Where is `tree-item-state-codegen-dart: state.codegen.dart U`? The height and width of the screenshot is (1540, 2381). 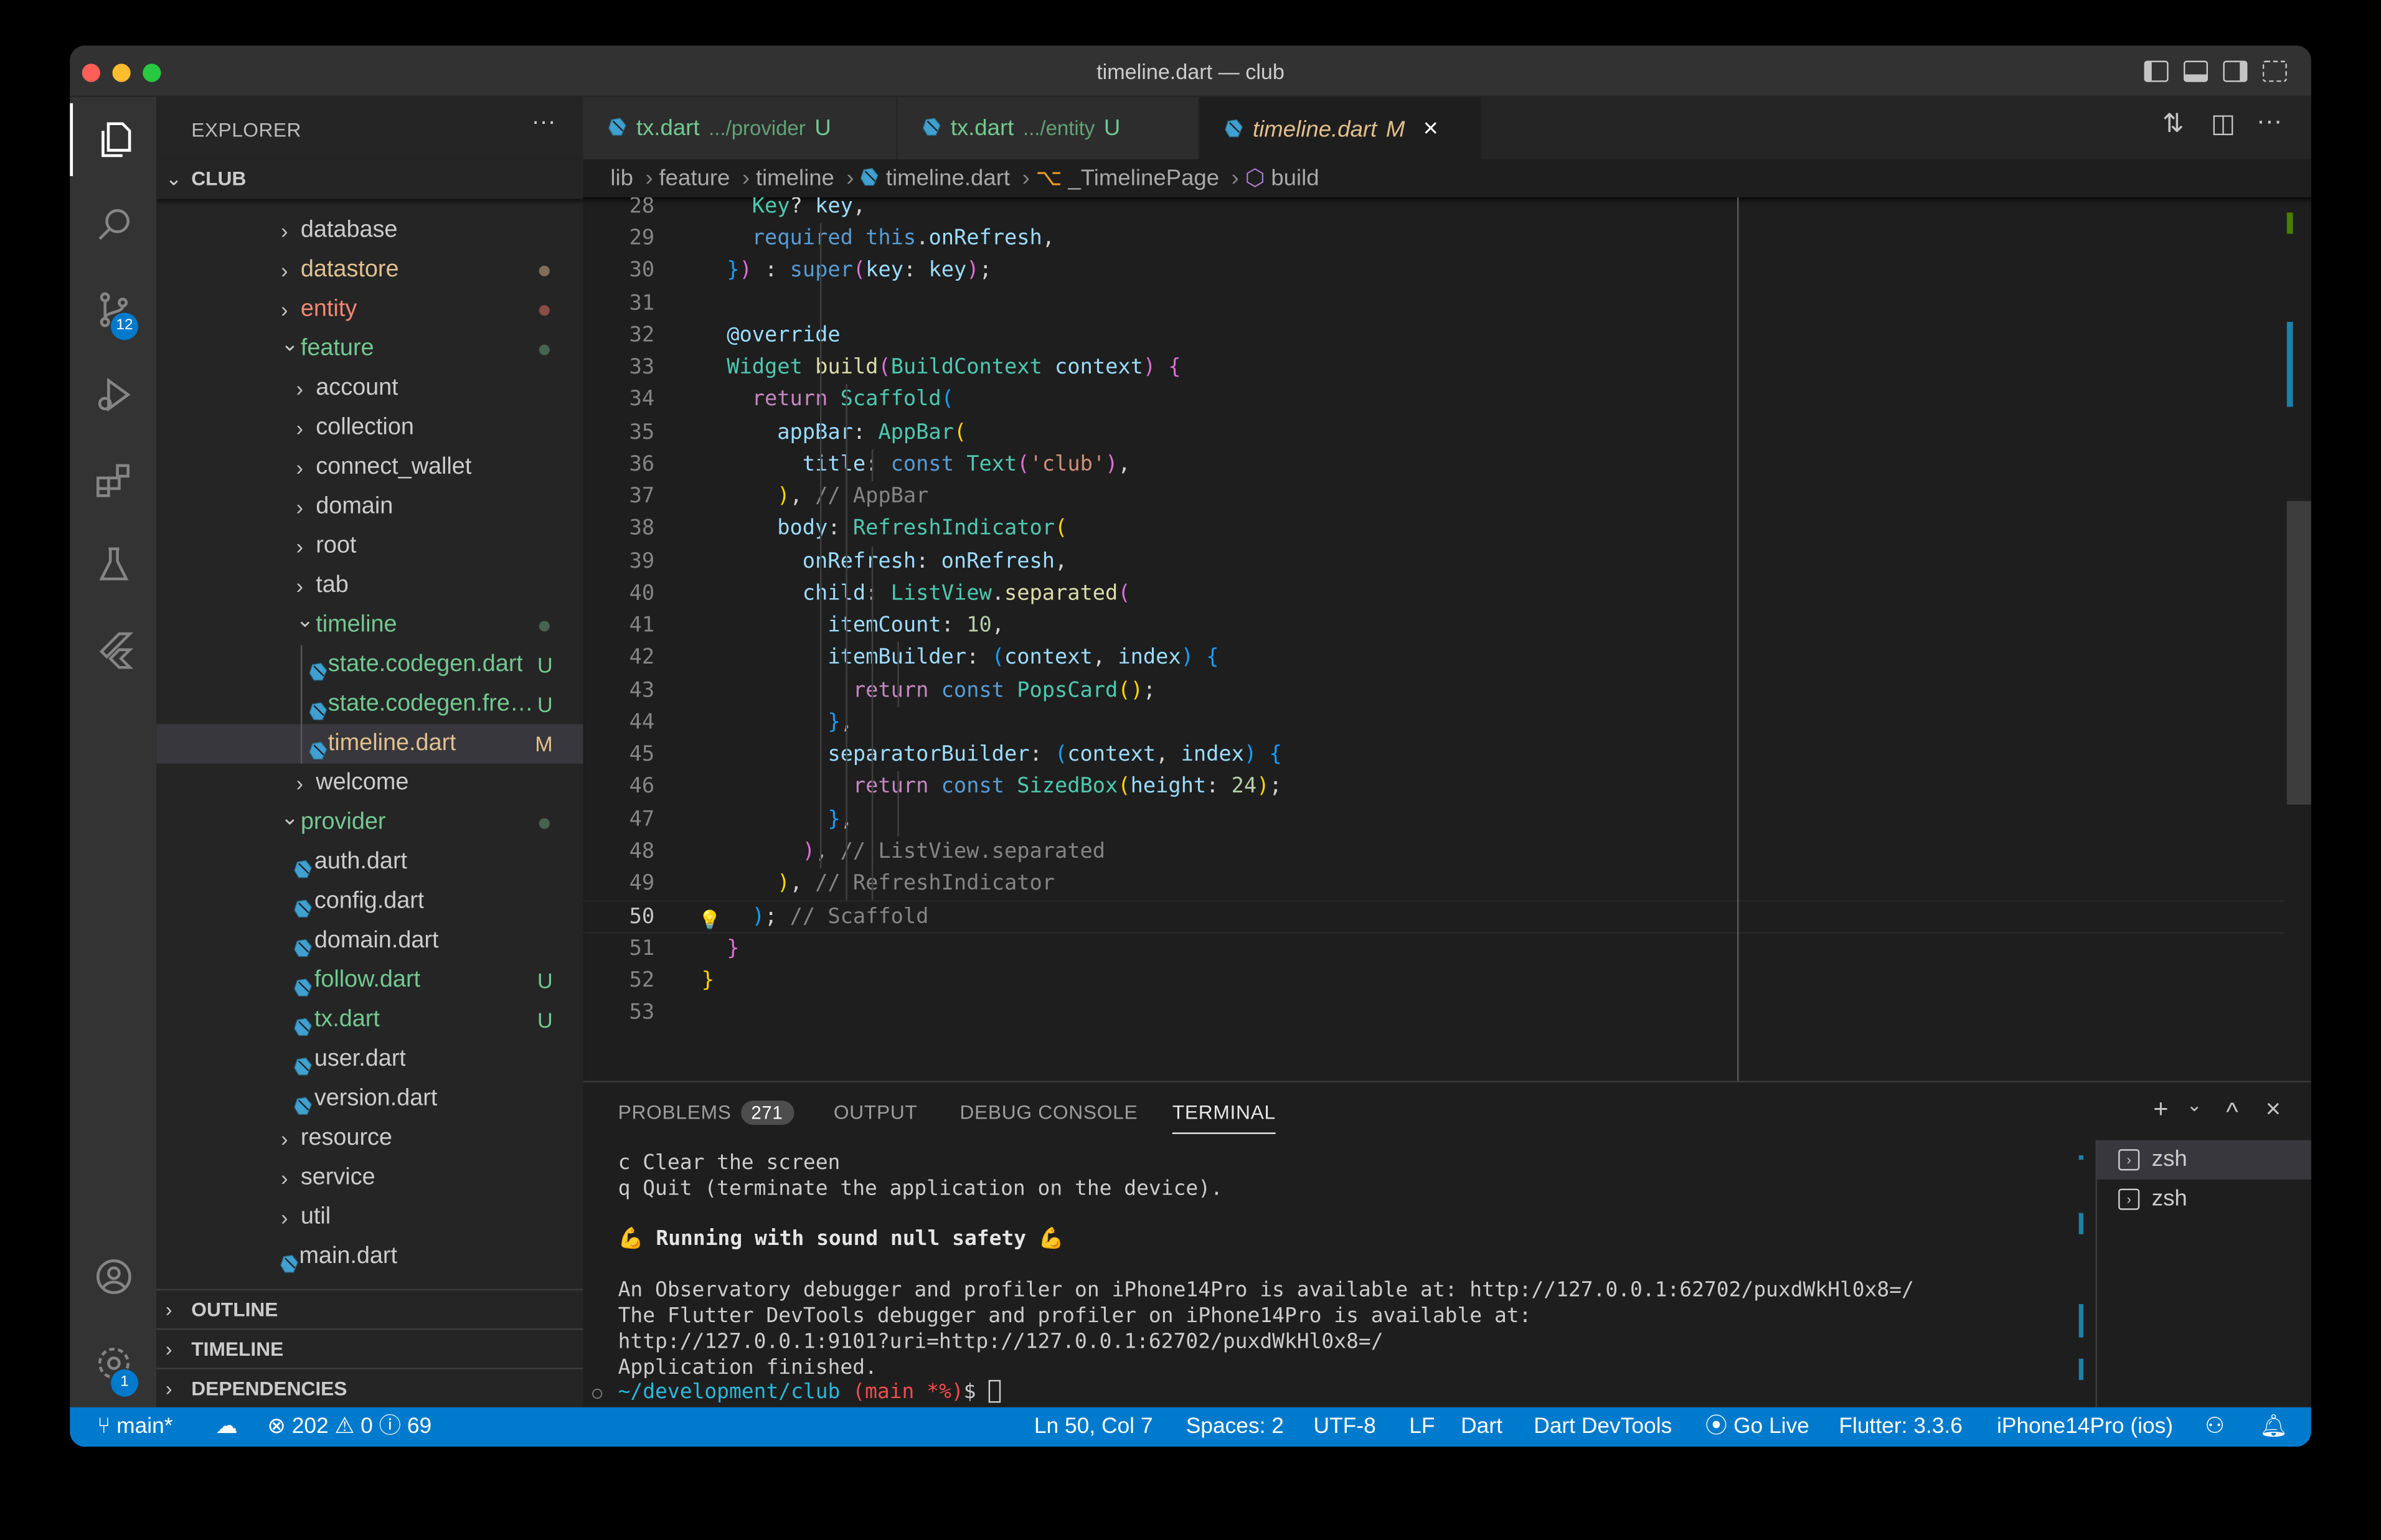 tree-item-state-codegen-dart: state.codegen.dart U is located at coordinates (369, 664).